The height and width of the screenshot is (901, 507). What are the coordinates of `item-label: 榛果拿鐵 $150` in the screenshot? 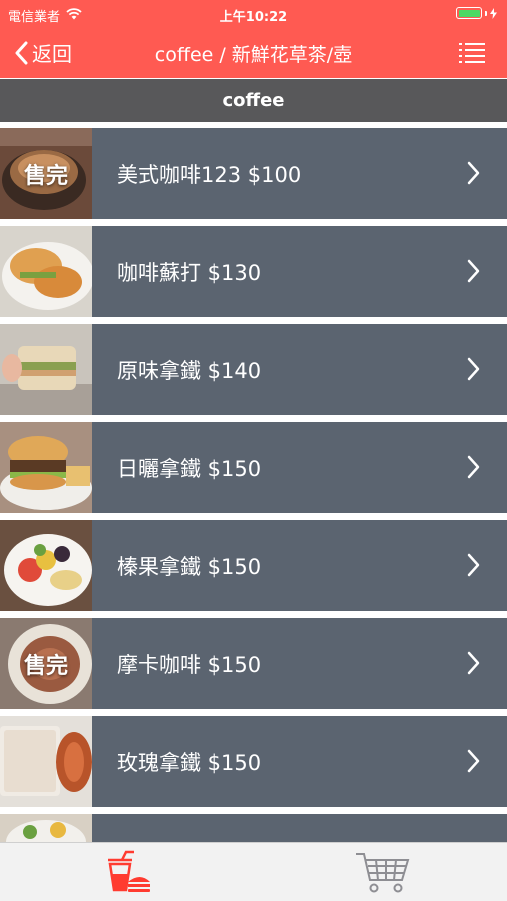 It's located at (189, 567).